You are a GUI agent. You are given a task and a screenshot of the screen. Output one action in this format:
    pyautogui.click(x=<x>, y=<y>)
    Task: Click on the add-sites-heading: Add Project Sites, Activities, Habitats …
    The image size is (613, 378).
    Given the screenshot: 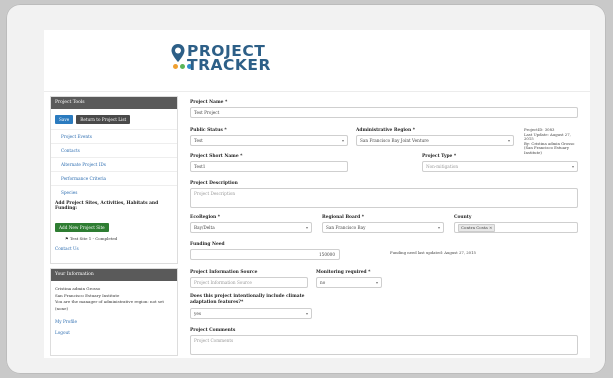 What is the action you would take?
    pyautogui.click(x=107, y=206)
    